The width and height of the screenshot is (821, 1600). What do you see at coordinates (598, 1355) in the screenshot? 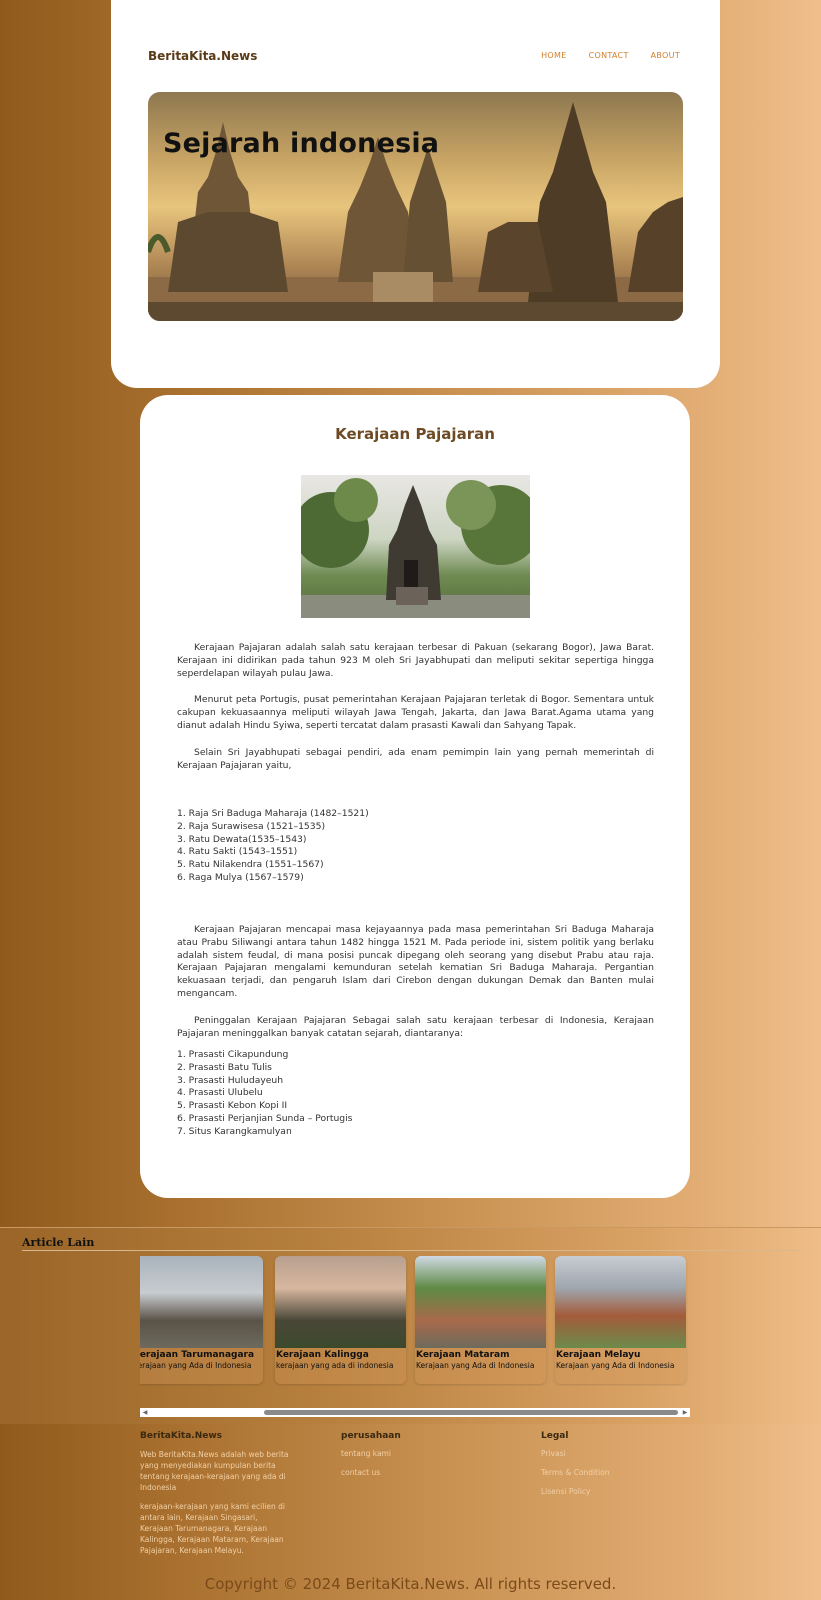
I see `card-title: Kerajaan Melayu` at bounding box center [598, 1355].